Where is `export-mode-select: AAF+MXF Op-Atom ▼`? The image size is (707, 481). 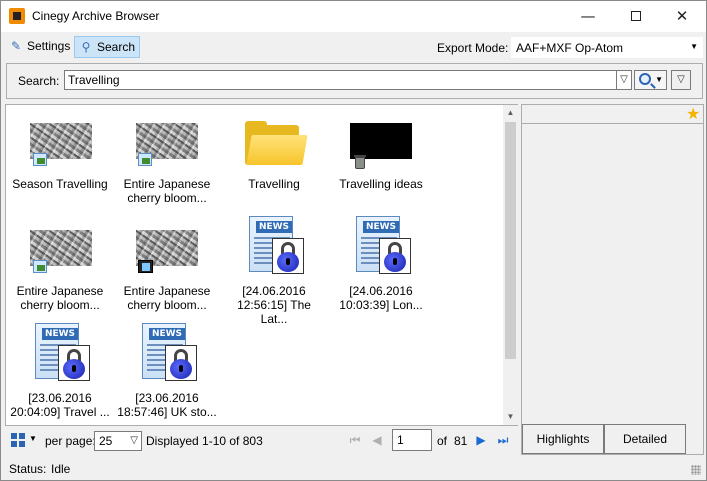
export-mode-select: AAF+MXF Op-Atom ▼ is located at coordinates (607, 47).